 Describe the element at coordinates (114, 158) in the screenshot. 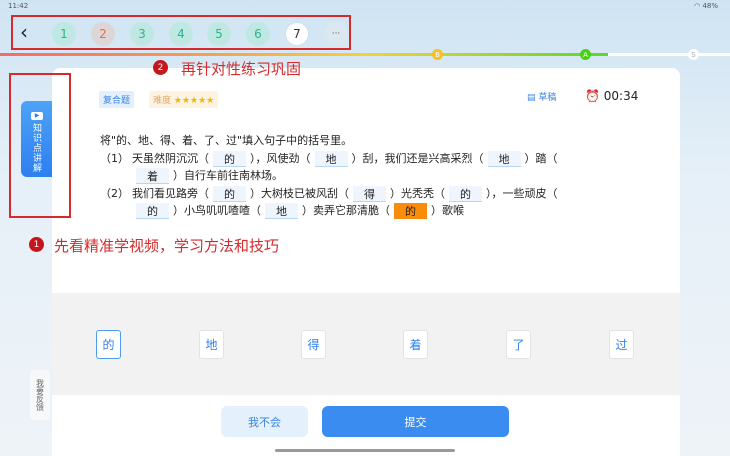

I see `item-1-number: （1）` at that location.